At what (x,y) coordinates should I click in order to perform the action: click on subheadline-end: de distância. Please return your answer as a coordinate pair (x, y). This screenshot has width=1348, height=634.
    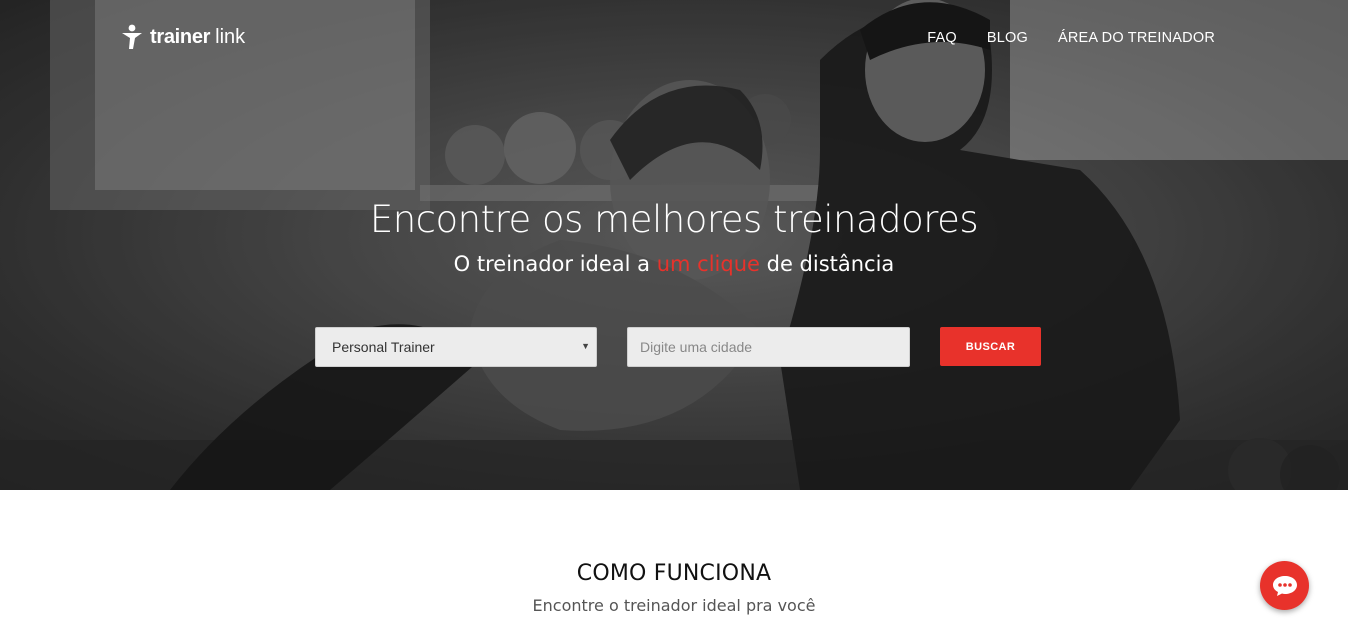
    Looking at the image, I should click on (827, 264).